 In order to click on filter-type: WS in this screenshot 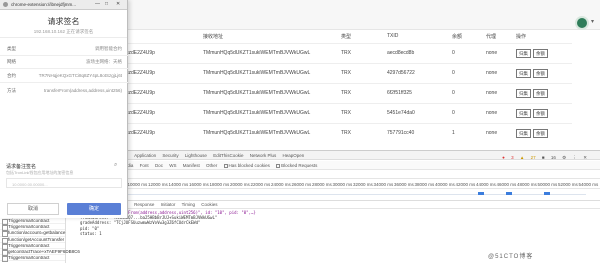, I will do `click(172, 165)`.